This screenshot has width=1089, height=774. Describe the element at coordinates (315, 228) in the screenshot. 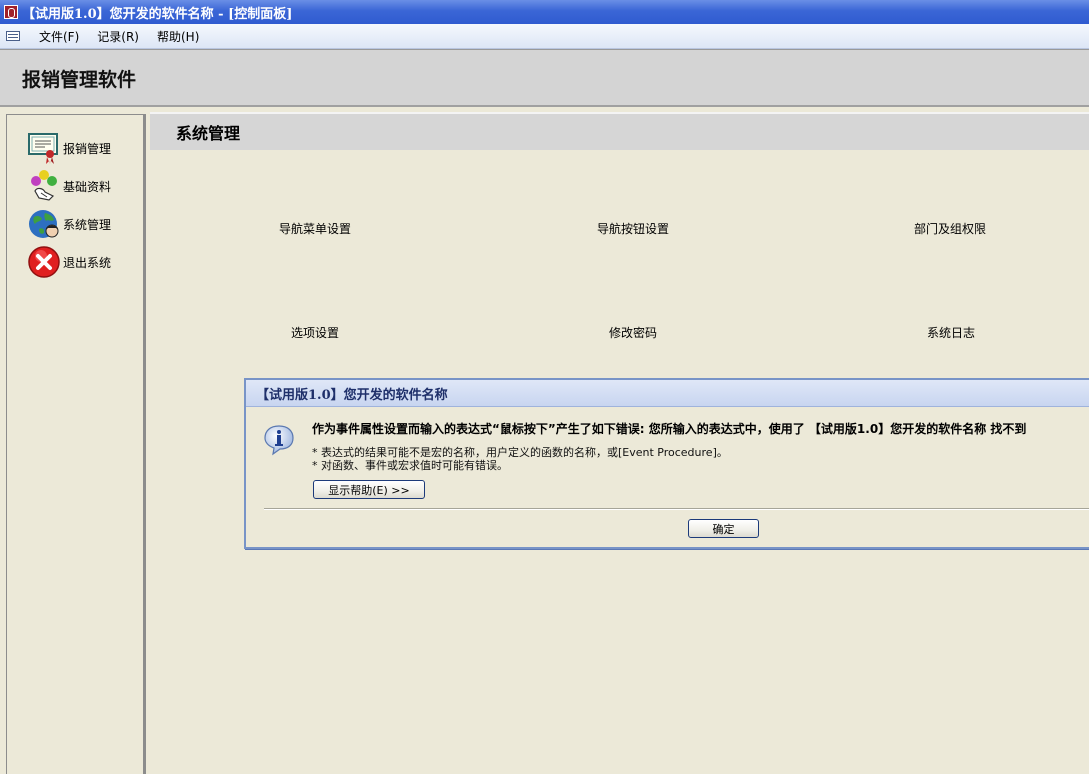

I see `nav-menu-settings-button: 导航菜单设置` at that location.